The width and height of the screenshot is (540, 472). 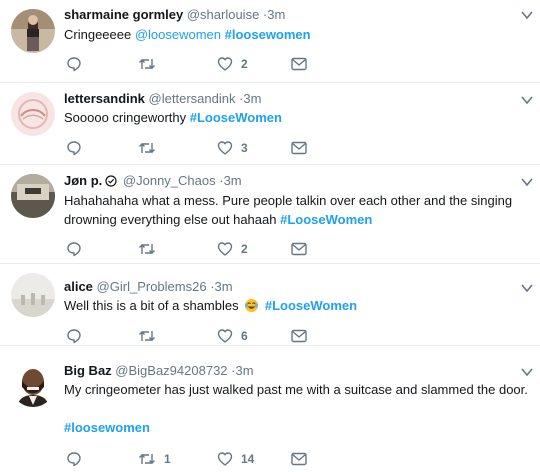 I want to click on like-count: 6, so click(x=244, y=336).